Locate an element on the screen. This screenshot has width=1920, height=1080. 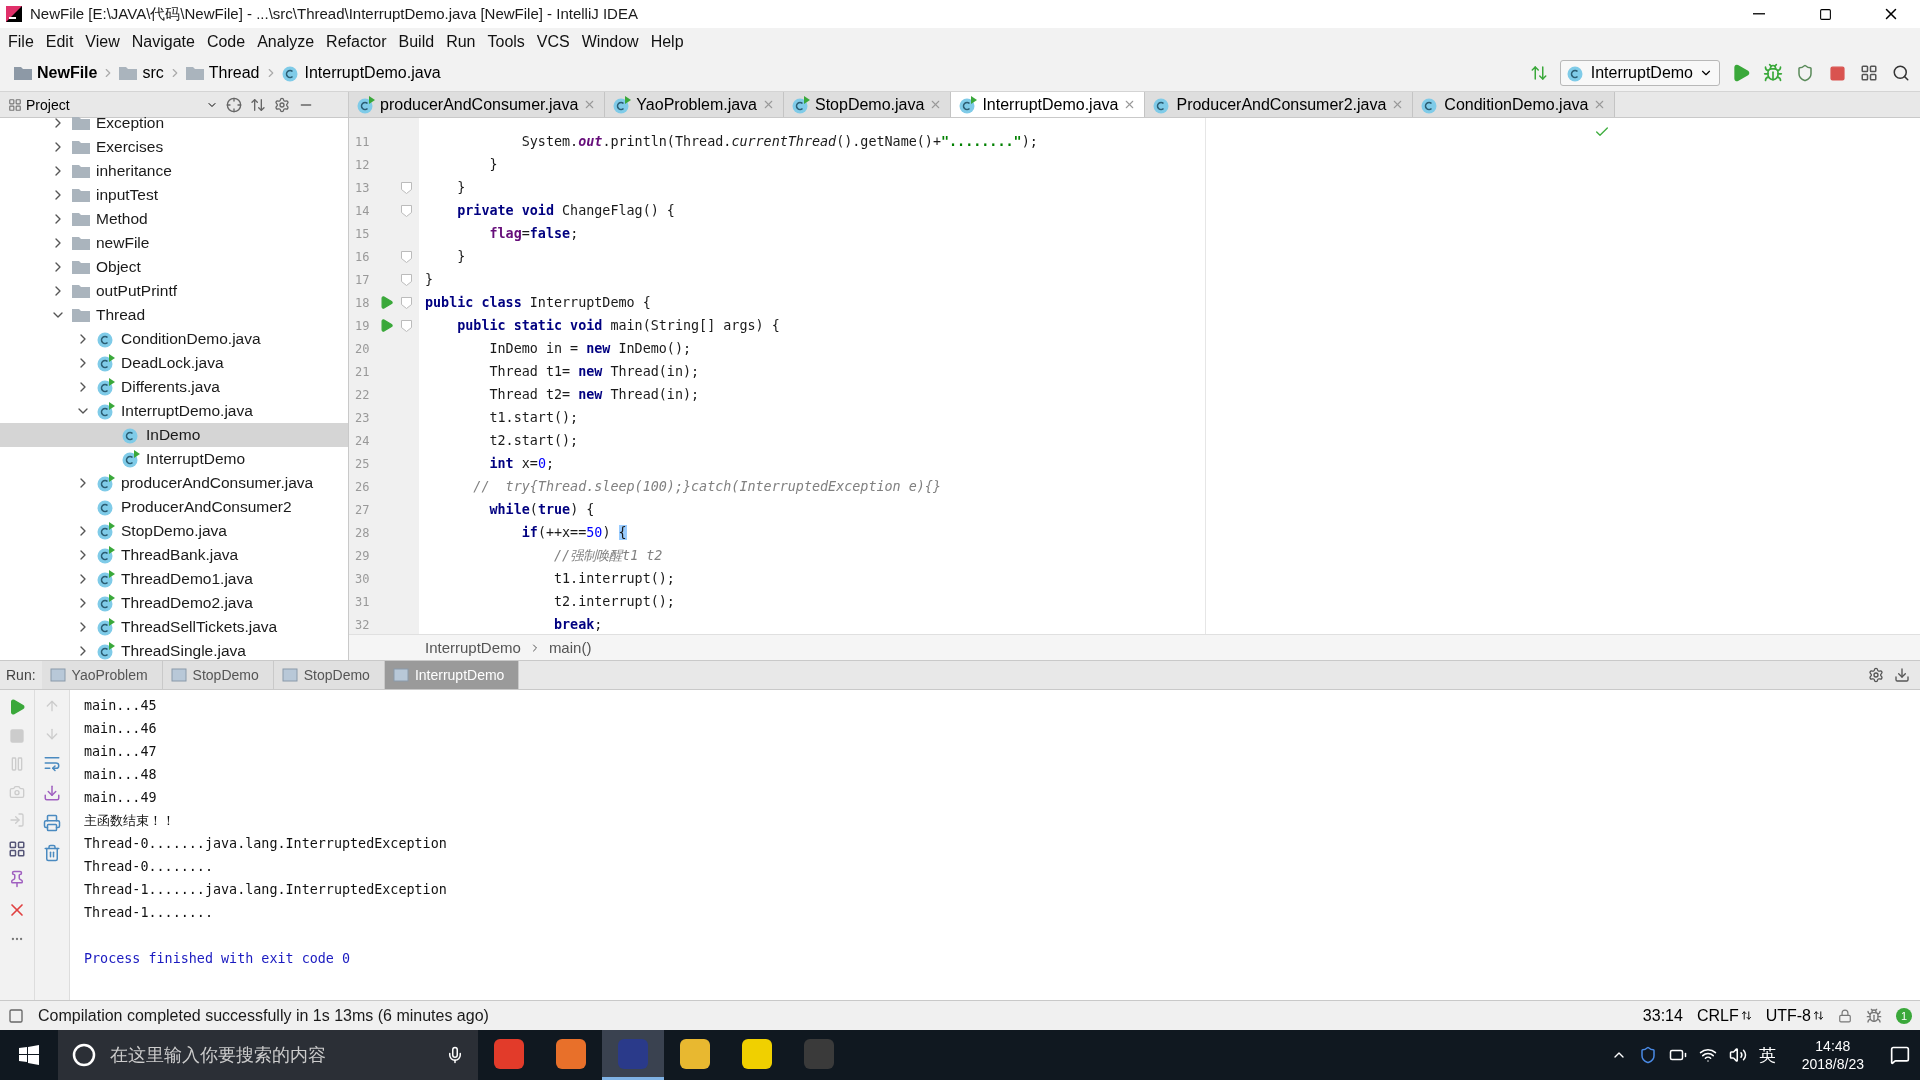
code-line: flag=false; is located at coordinates (534, 234).